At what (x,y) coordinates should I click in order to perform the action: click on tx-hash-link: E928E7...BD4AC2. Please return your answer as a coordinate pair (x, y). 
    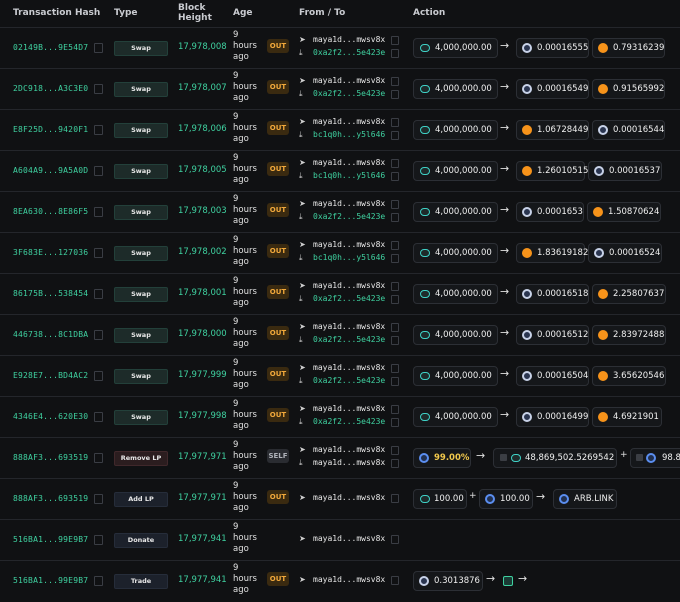
    Looking at the image, I should click on (50, 375).